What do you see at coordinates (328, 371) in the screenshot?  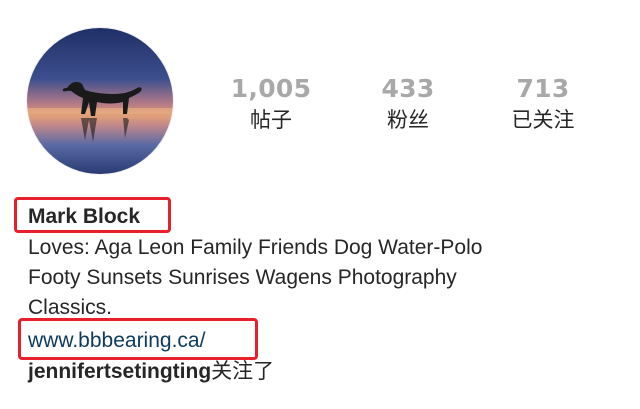 I see `followed-by: jennifertsetingting关注了` at bounding box center [328, 371].